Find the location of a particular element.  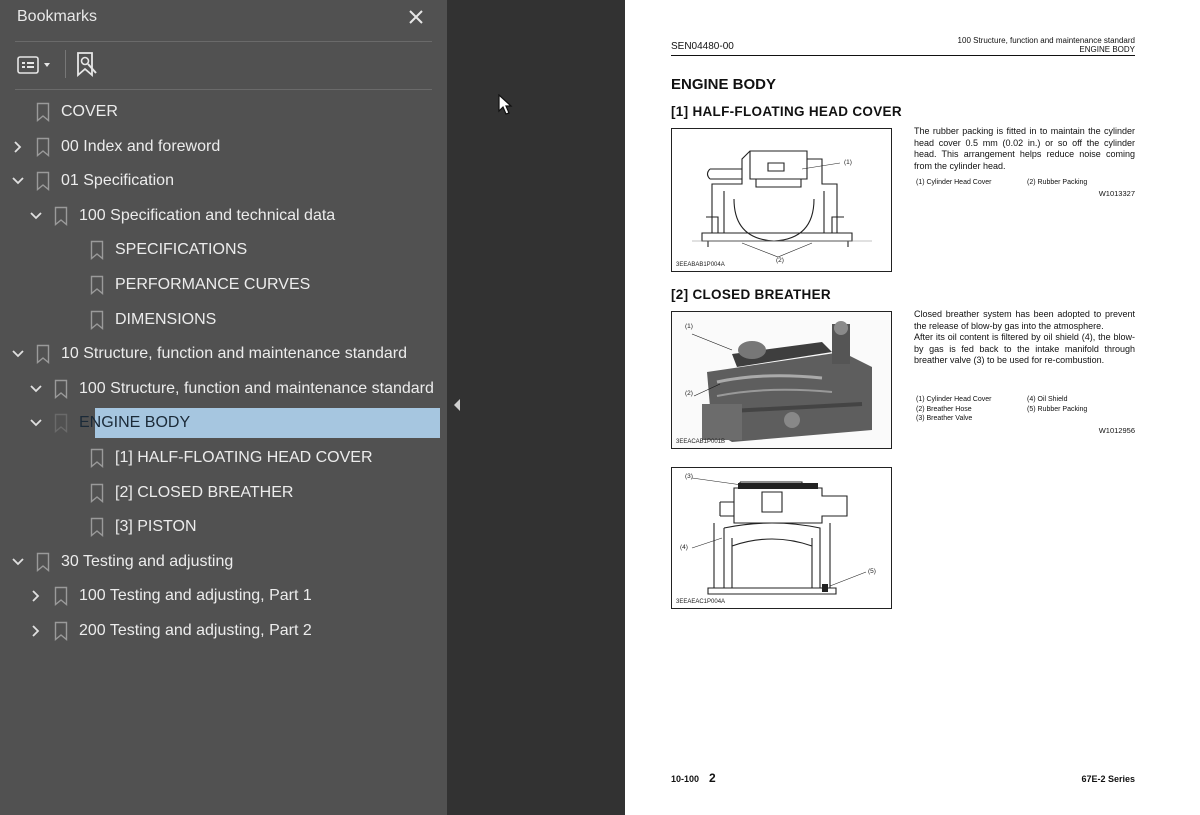

toolbar-separator is located at coordinates (65, 64).